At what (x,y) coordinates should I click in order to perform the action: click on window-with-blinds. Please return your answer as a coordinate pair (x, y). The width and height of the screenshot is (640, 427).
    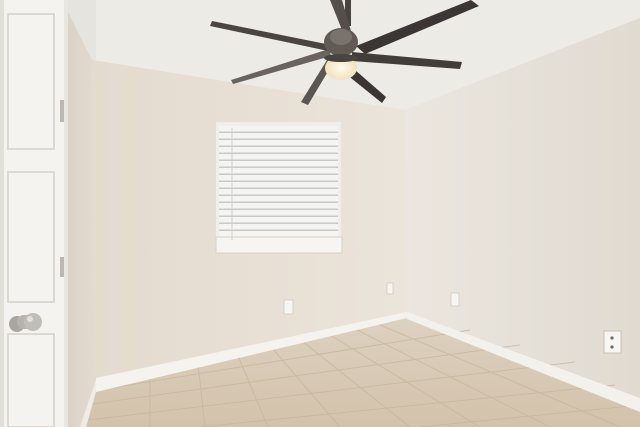
    Looking at the image, I should click on (279, 188).